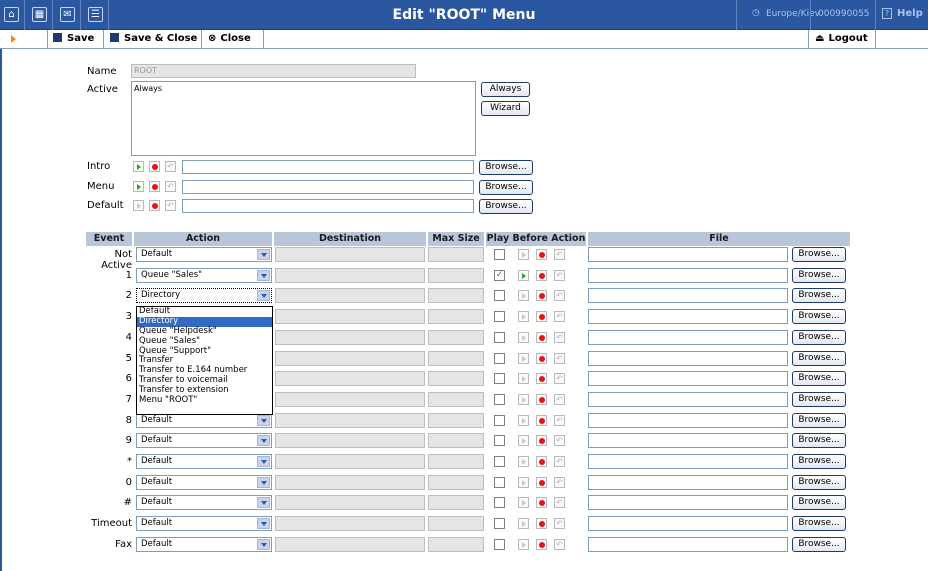 The height and width of the screenshot is (571, 928). What do you see at coordinates (204, 295) in the screenshot?
I see `action-select: Directory` at bounding box center [204, 295].